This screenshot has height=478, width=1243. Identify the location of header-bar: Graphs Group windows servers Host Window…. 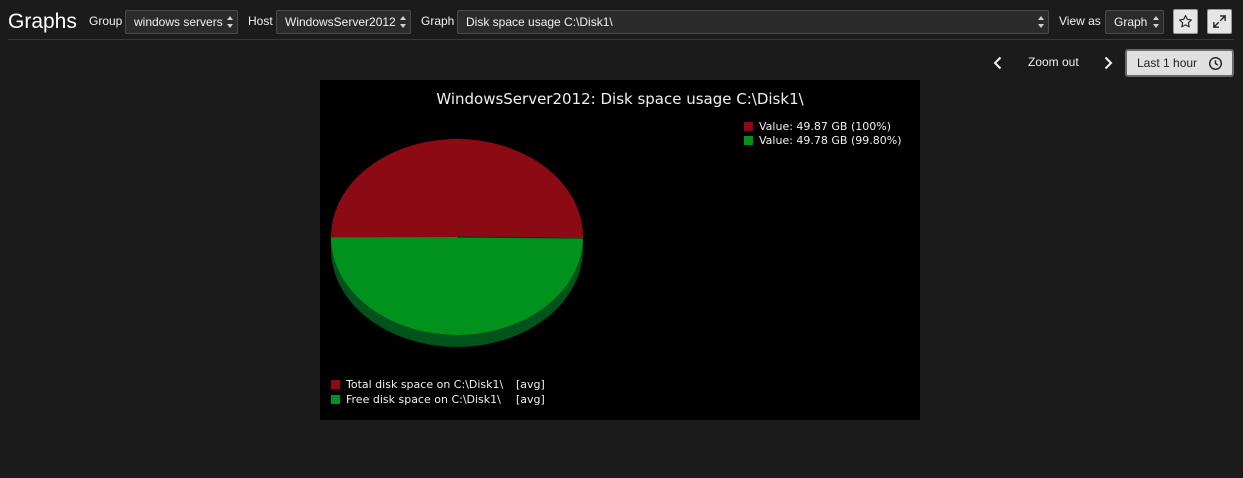
(621, 23).